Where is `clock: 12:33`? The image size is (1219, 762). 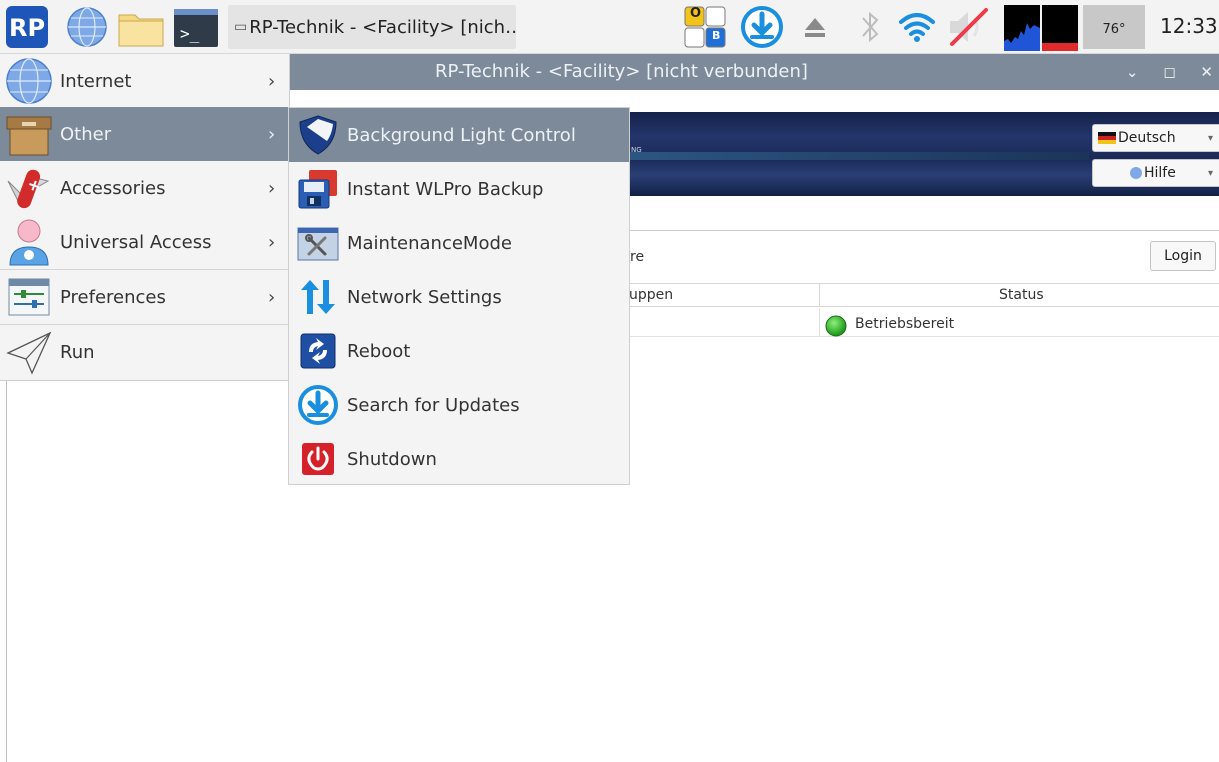 clock: 12:33 is located at coordinates (1189, 26).